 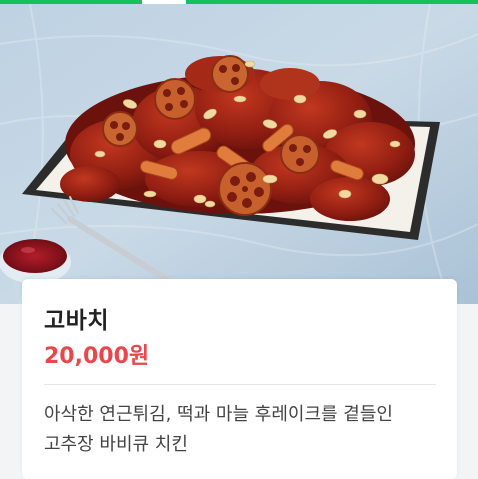 I want to click on sauce-dish, so click(x=35, y=261).